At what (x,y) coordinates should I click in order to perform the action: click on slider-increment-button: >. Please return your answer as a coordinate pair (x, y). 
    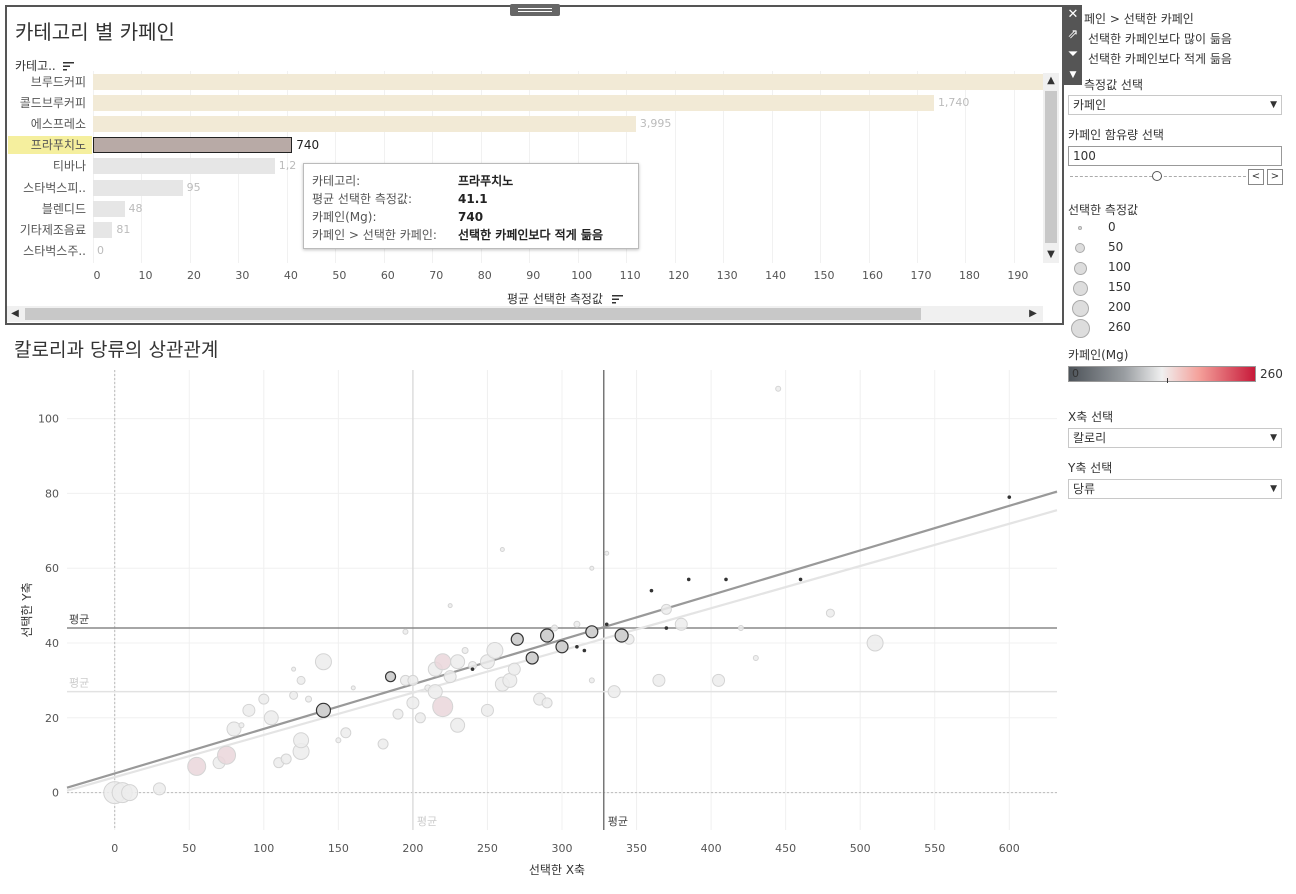
    Looking at the image, I should click on (1275, 177).